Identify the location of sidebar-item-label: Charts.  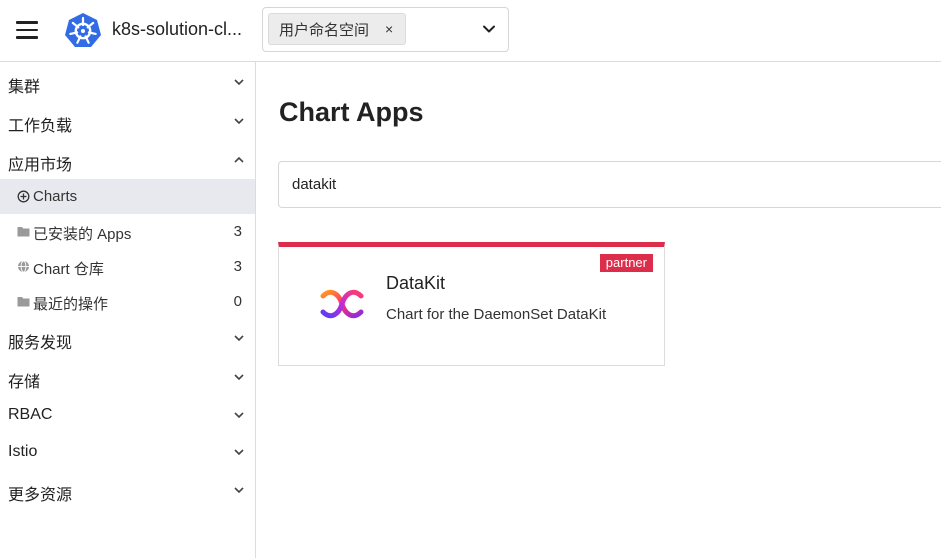
(55, 196).